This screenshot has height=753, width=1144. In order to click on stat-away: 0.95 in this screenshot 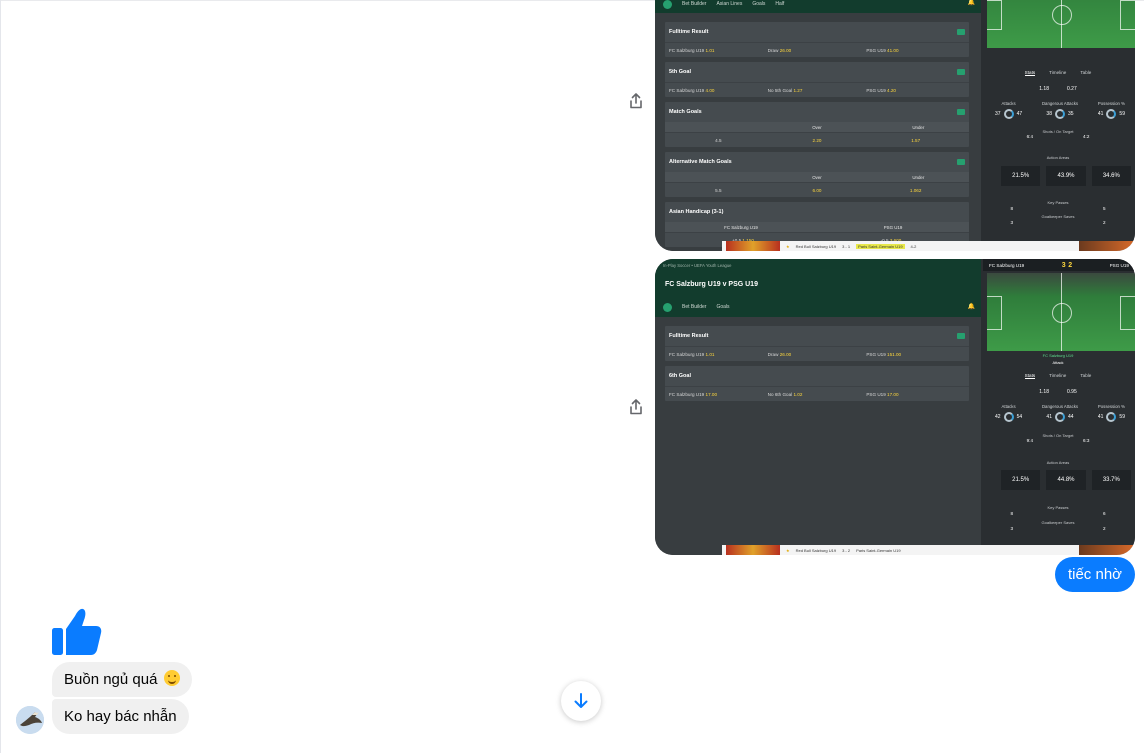, I will do `click(1072, 392)`.